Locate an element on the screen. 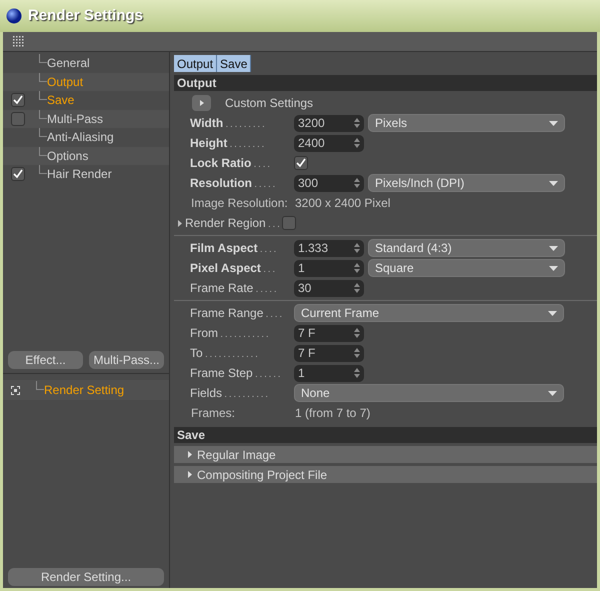 The height and width of the screenshot is (591, 600). dropdown: Square is located at coordinates (466, 268).